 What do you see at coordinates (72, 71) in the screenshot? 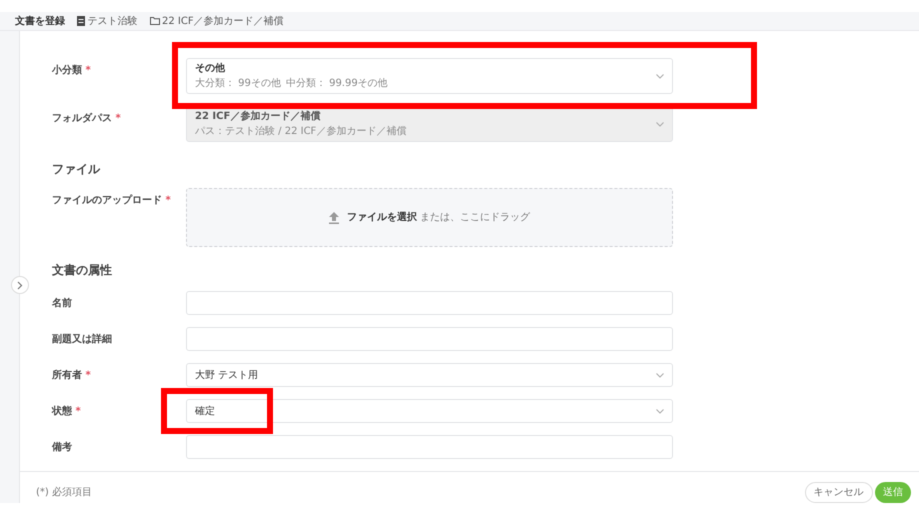
I see `field-label: 小分類 *` at bounding box center [72, 71].